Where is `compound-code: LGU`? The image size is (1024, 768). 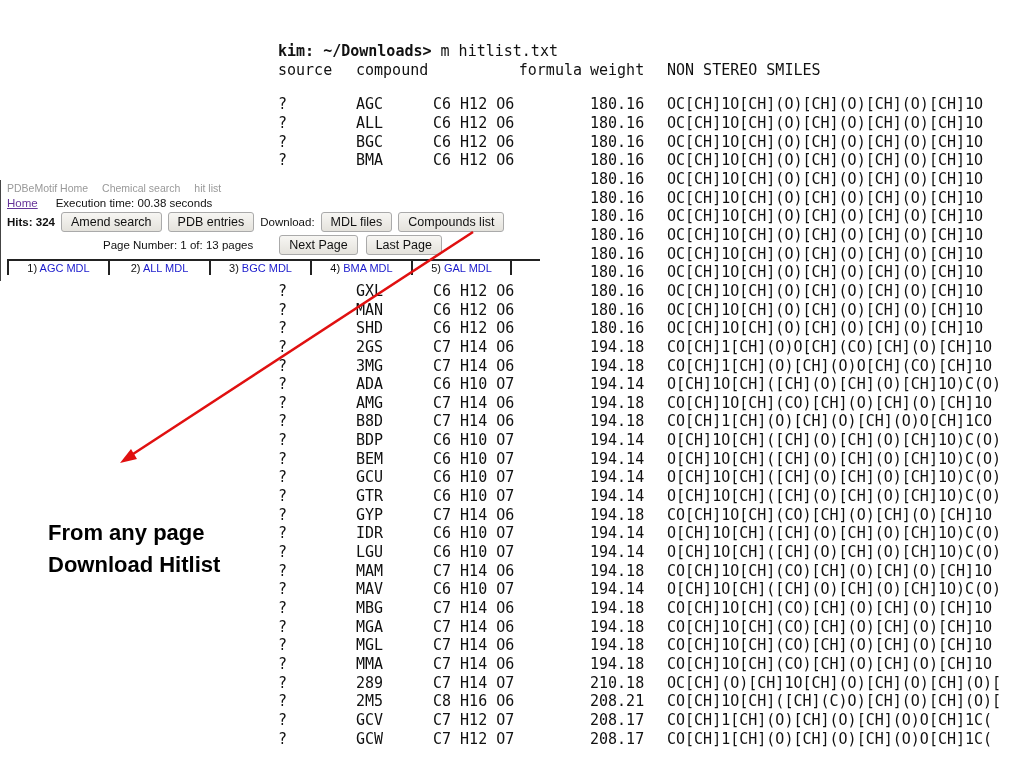 compound-code: LGU is located at coordinates (370, 552).